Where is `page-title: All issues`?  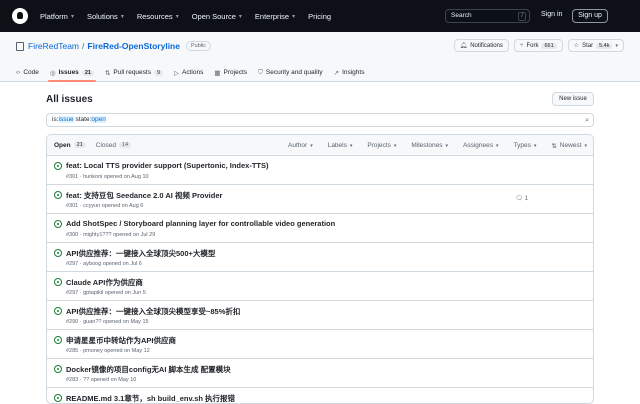
page-title: All issues is located at coordinates (69, 99).